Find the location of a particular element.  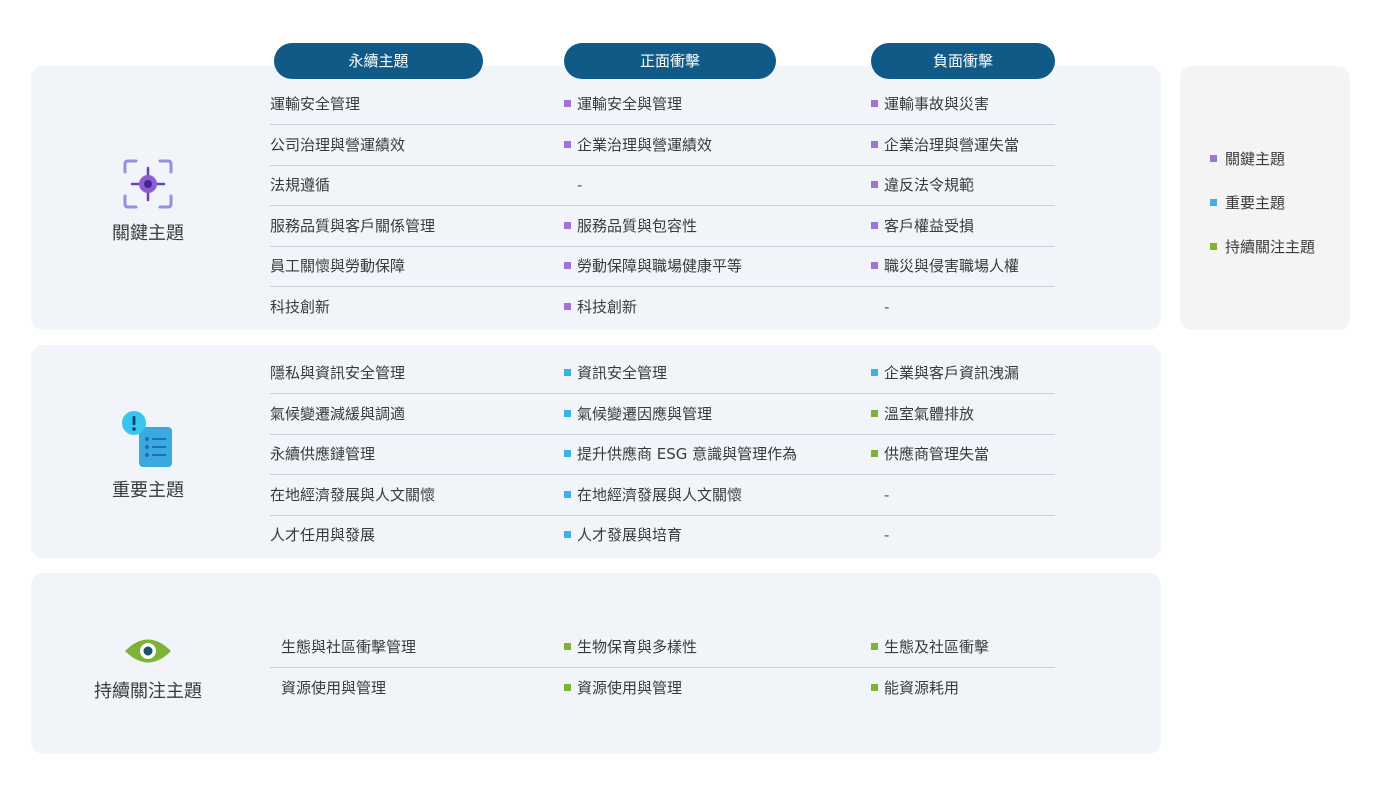

legend-item-watch: 持續關注主題 is located at coordinates (1262, 246).